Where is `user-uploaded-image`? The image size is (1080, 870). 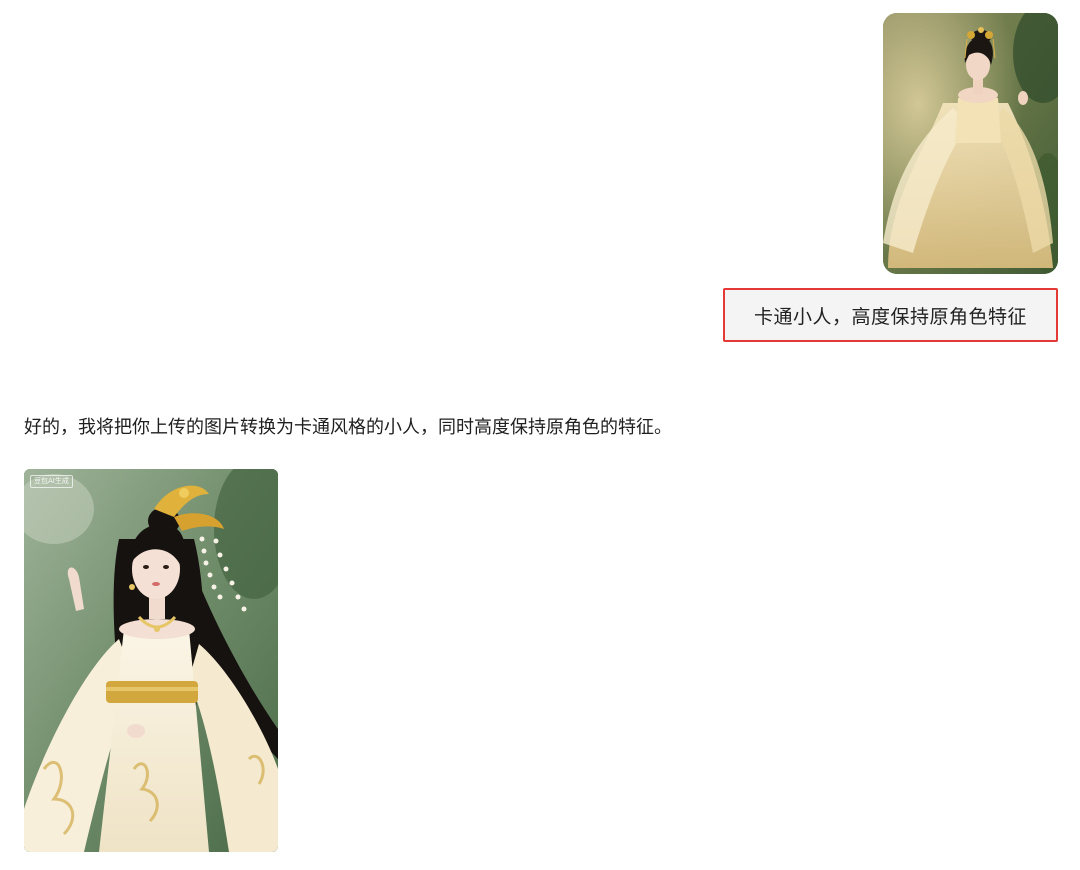
user-uploaded-image is located at coordinates (970, 143).